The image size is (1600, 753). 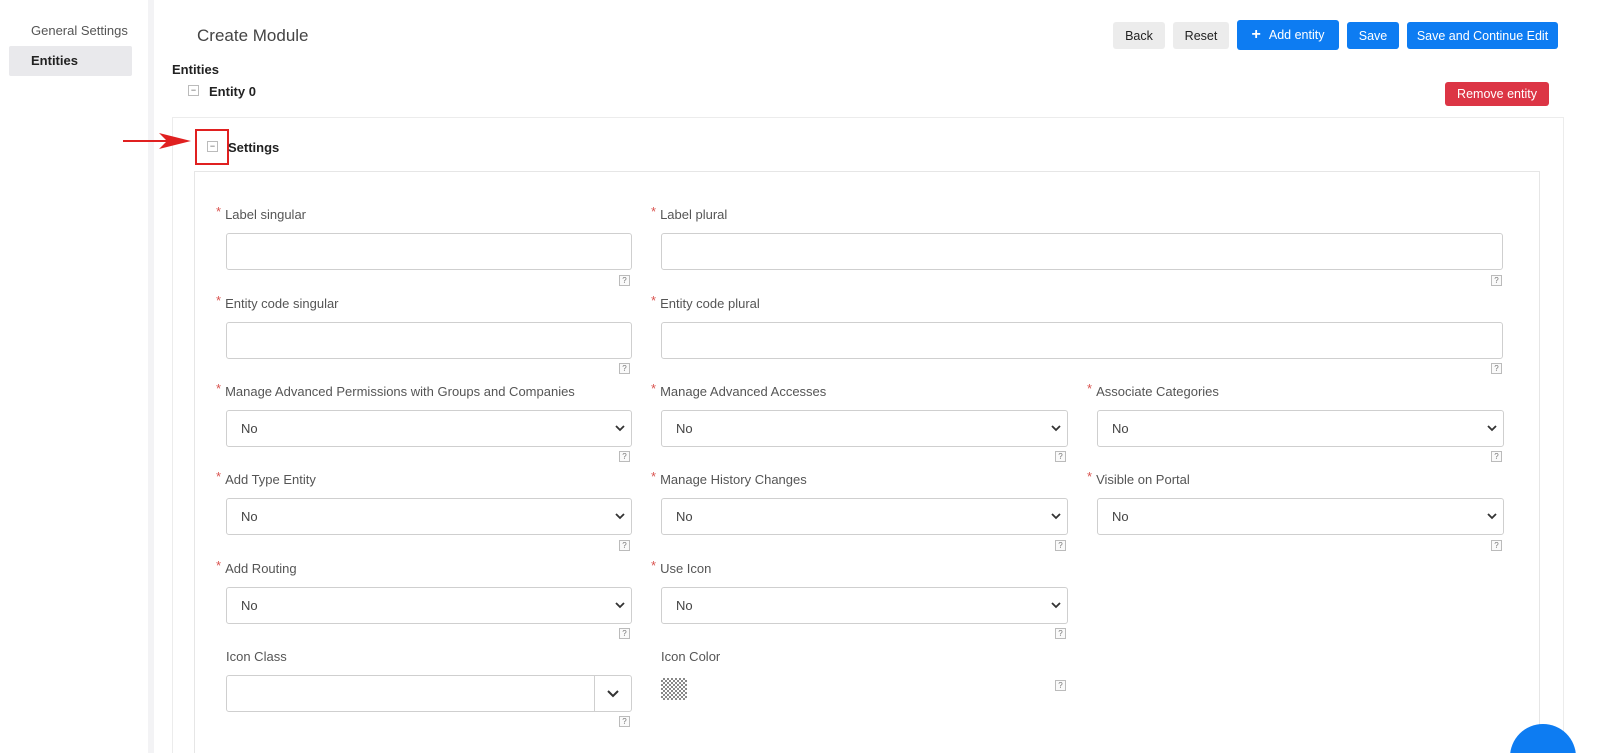 I want to click on entity-code-singular-label: * Entity code singular, so click(x=277, y=302).